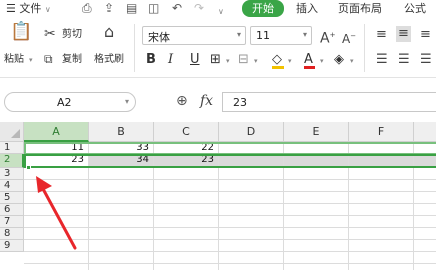 This screenshot has width=436, height=270. What do you see at coordinates (182, 101) in the screenshot?
I see `zoom-search-icon: ⊕` at bounding box center [182, 101].